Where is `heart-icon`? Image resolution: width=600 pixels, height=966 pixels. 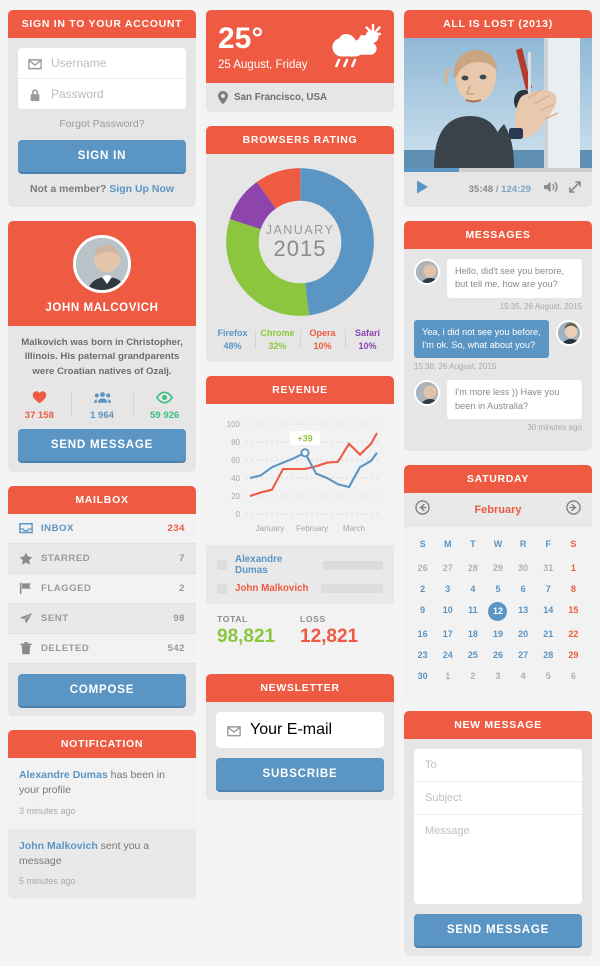
heart-icon is located at coordinates (39, 397).